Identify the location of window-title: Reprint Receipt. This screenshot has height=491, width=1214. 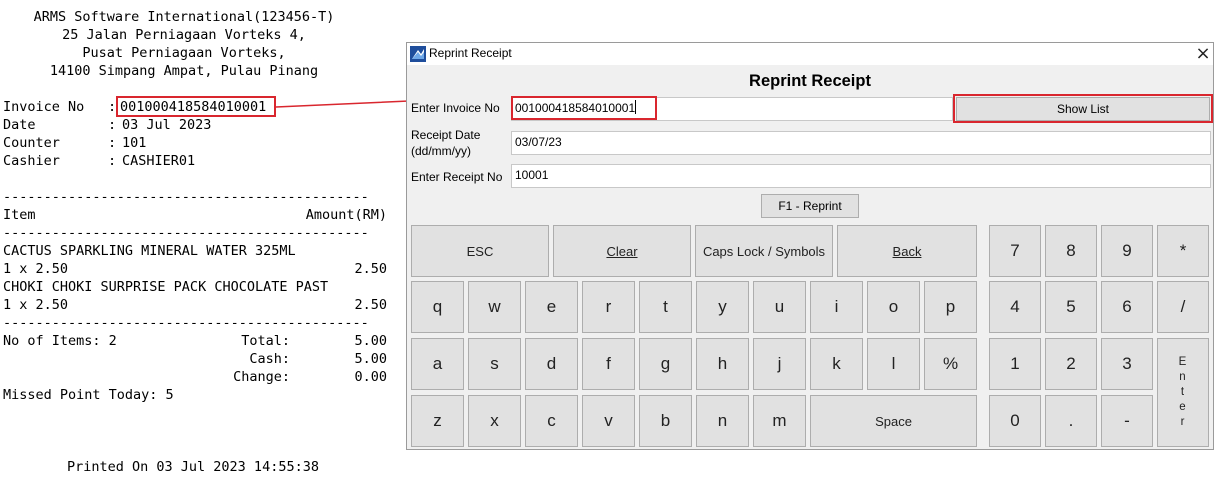
(470, 53).